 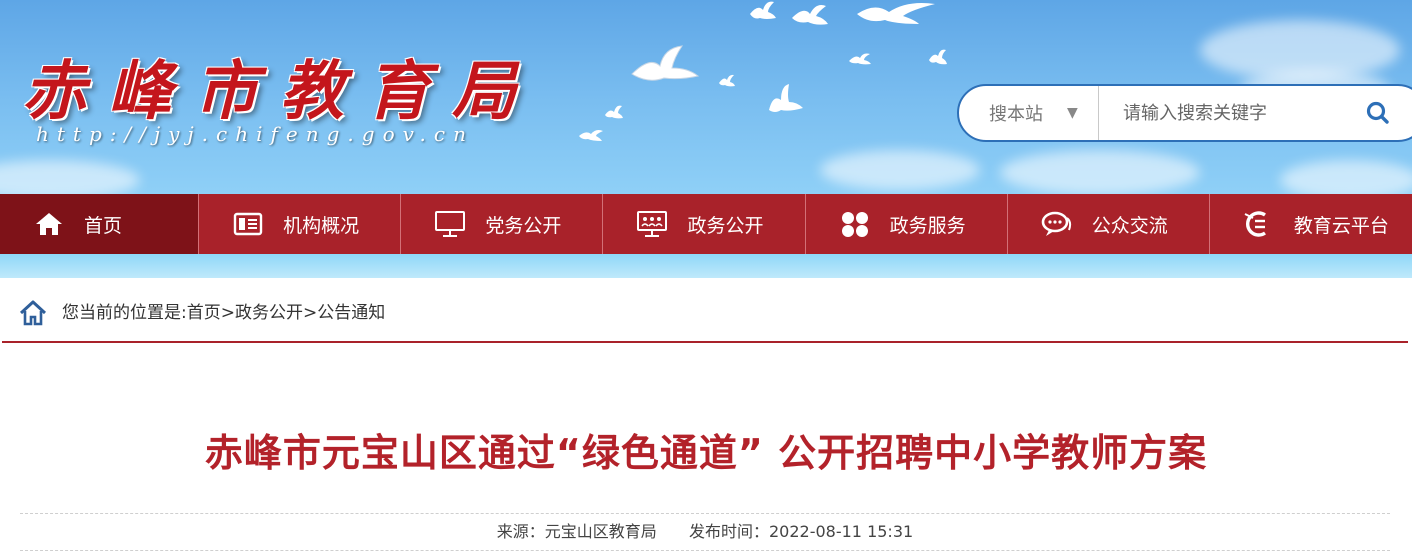 I want to click on breadcrumb-prefix: 您当前的位置是:, so click(x=124, y=313).